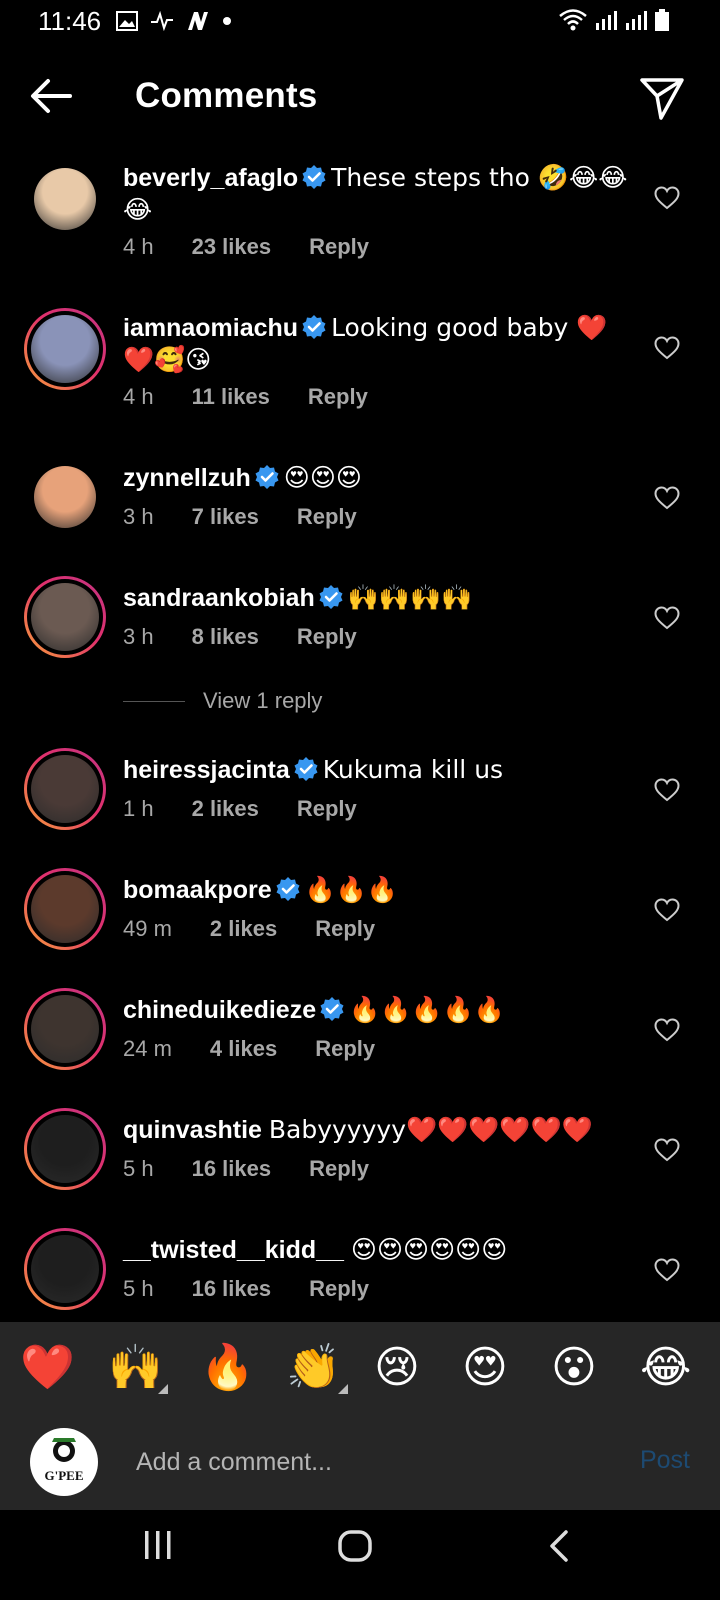 Image resolution: width=720 pixels, height=1600 pixels. Describe the element at coordinates (574, 1368) in the screenshot. I see `quick-emoji-button: 😮` at that location.